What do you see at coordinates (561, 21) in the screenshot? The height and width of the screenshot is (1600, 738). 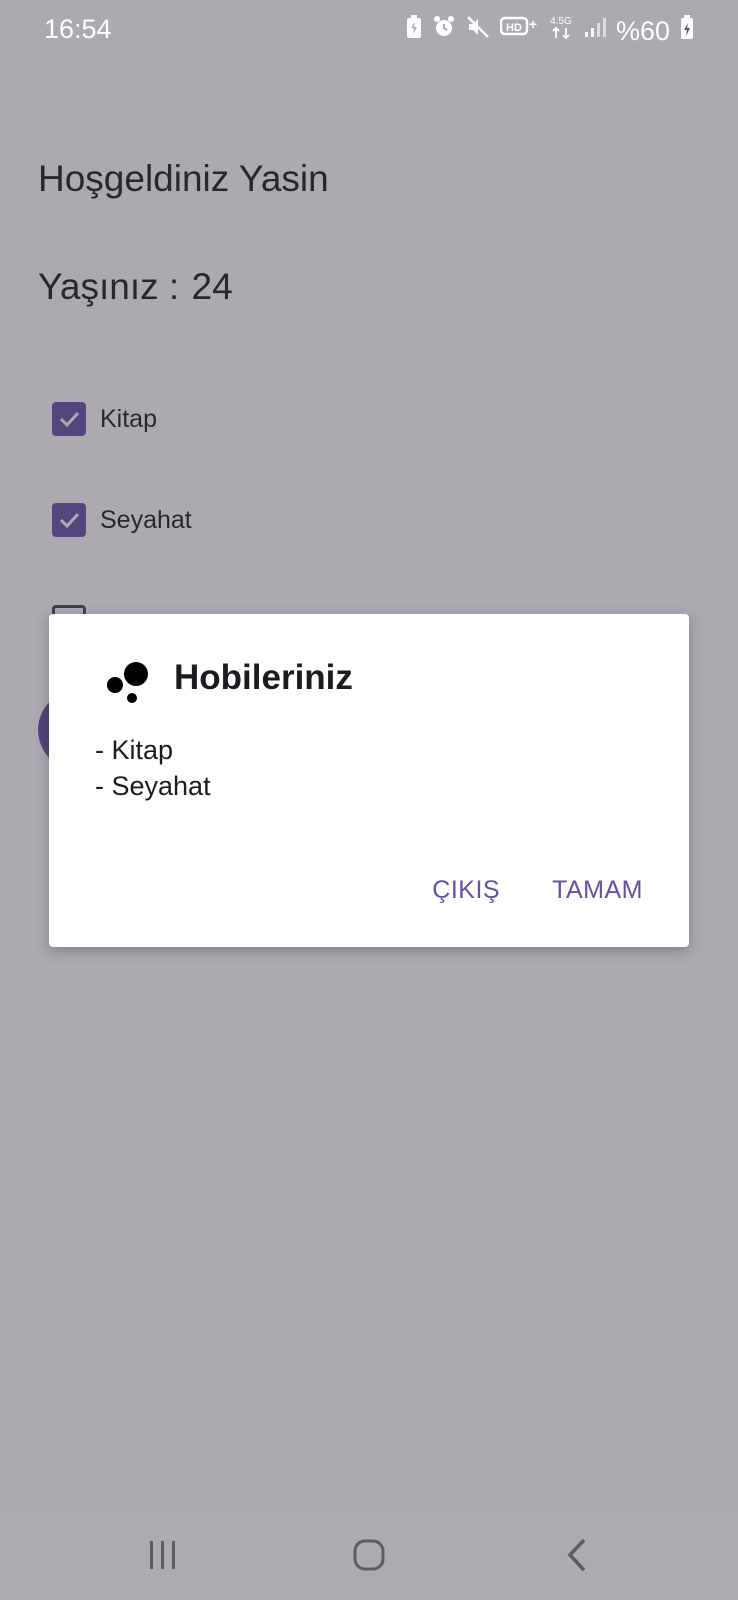 I see `svg-text: 4.5G` at bounding box center [561, 21].